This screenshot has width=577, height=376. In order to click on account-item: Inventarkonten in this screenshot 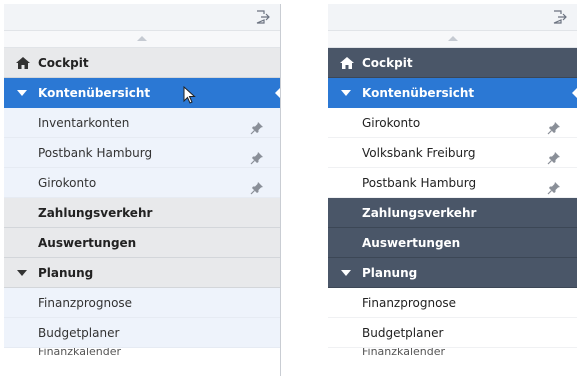, I will do `click(142, 123)`.